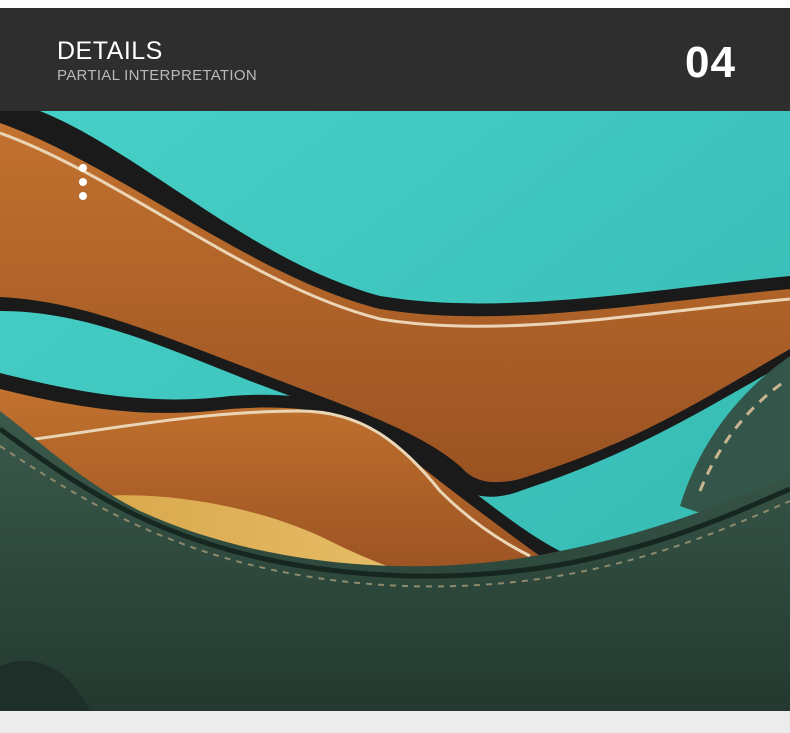 This screenshot has width=790, height=733. I want to click on bottom-spacer, so click(395, 722).